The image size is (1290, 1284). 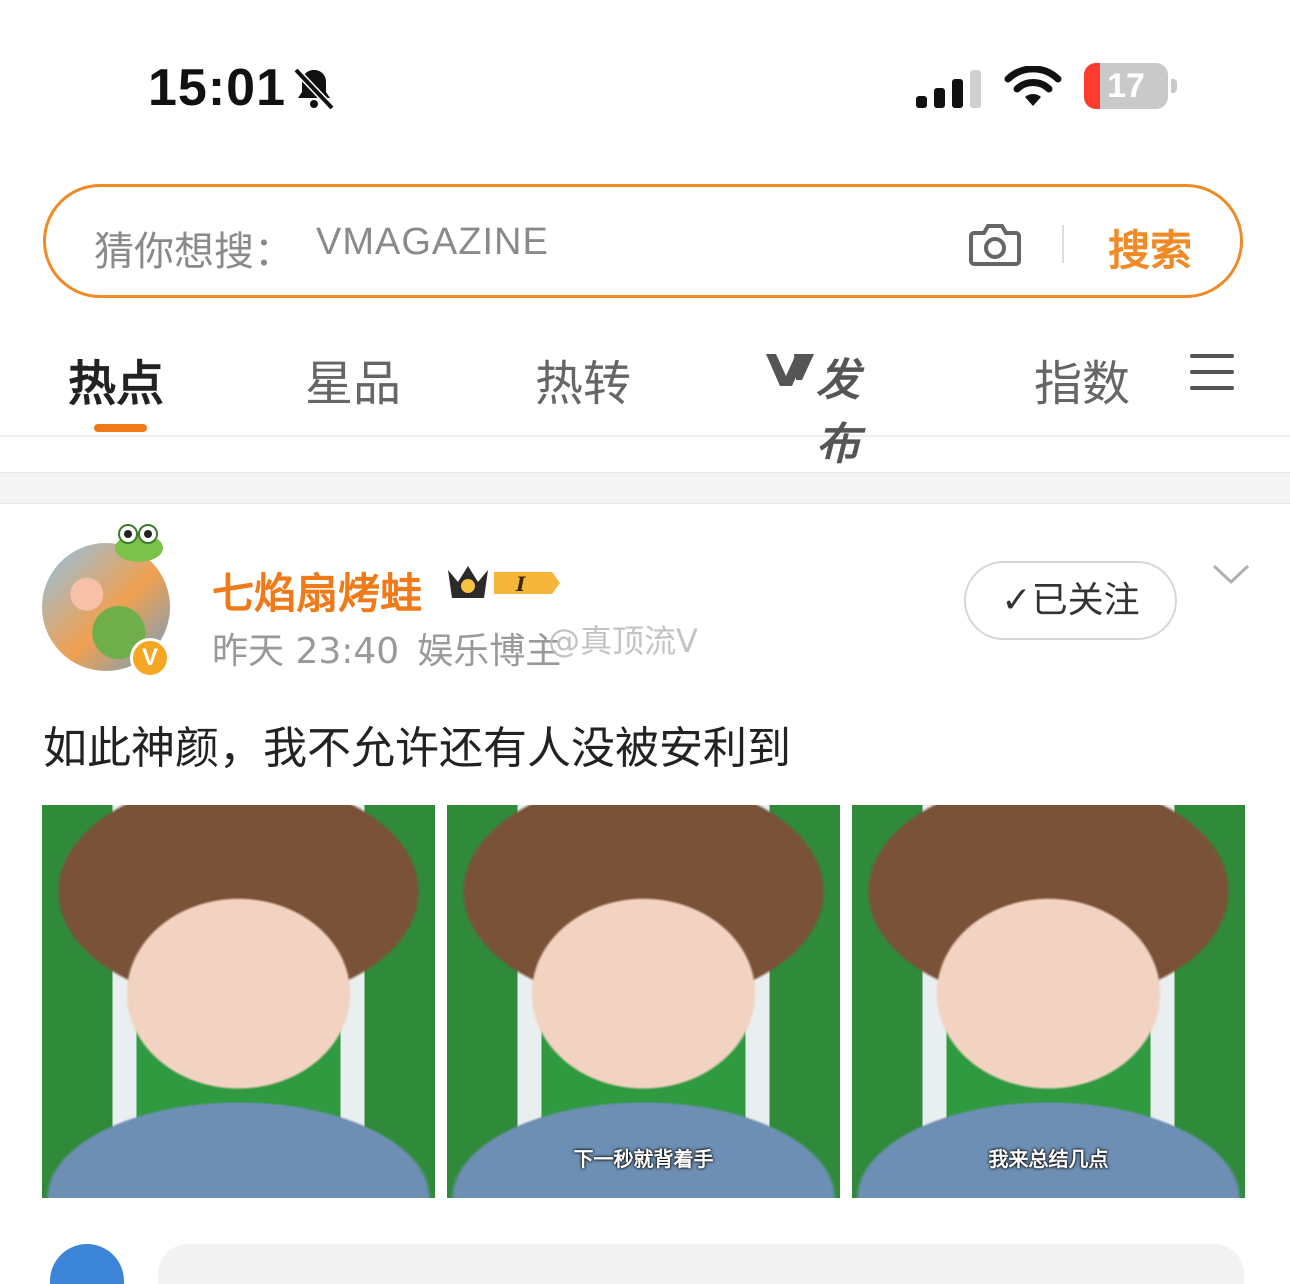 I want to click on search-button: 搜索, so click(x=1150, y=247).